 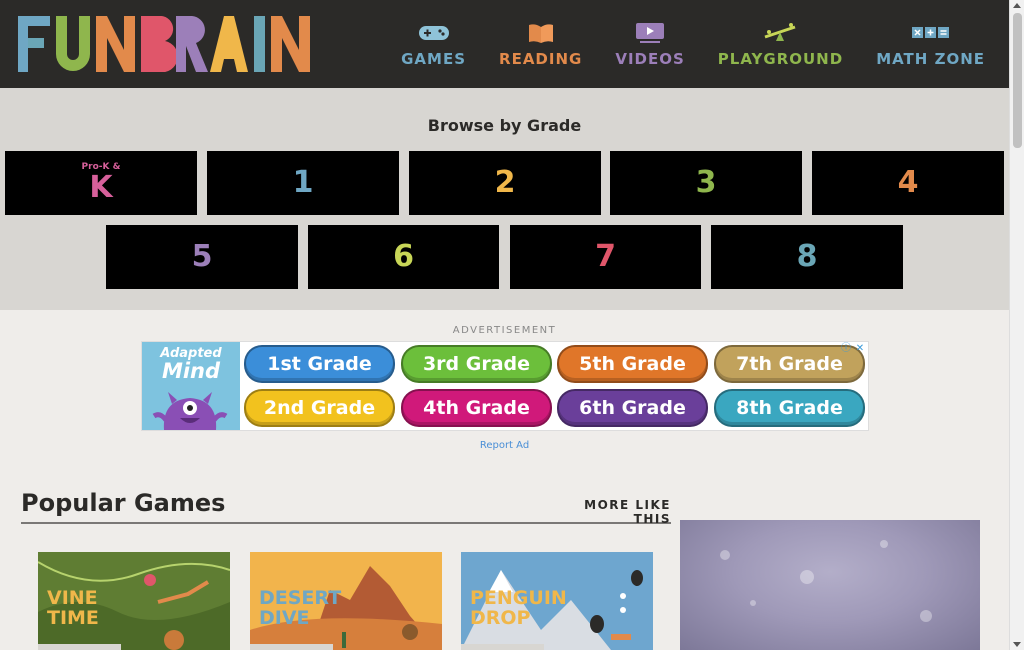 I want to click on ad-grade-pill: 5th Grade, so click(x=632, y=364).